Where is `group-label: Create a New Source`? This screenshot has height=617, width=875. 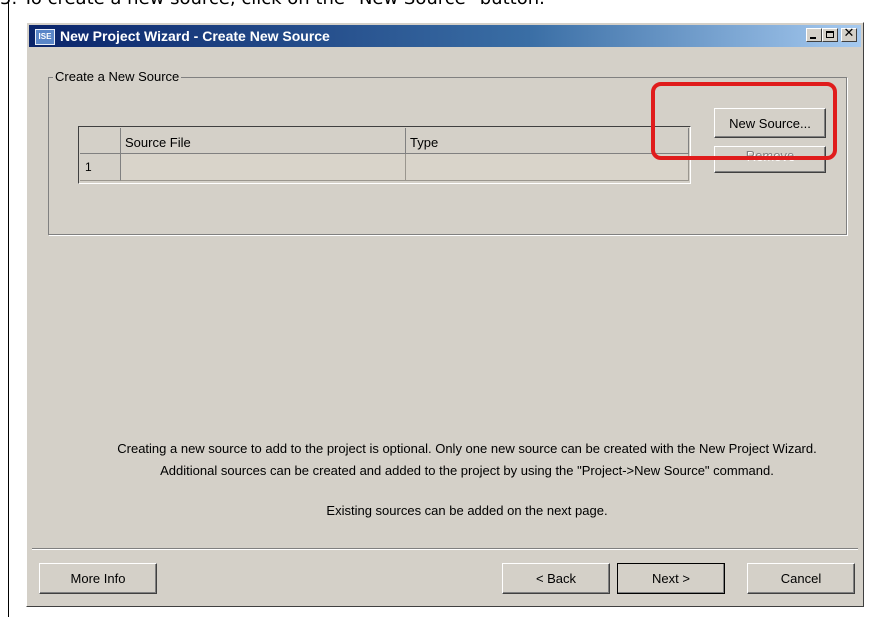
group-label: Create a New Source is located at coordinates (117, 76).